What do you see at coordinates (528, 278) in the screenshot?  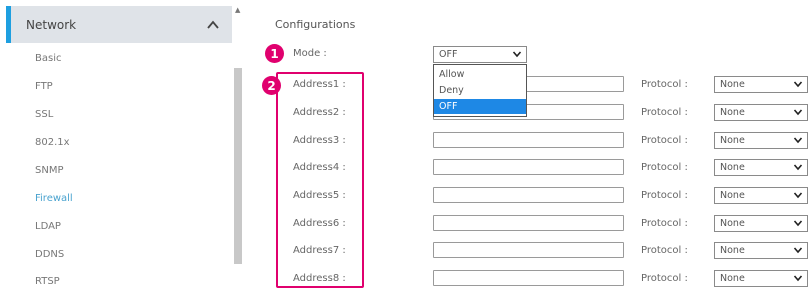 I see `address8-field` at bounding box center [528, 278].